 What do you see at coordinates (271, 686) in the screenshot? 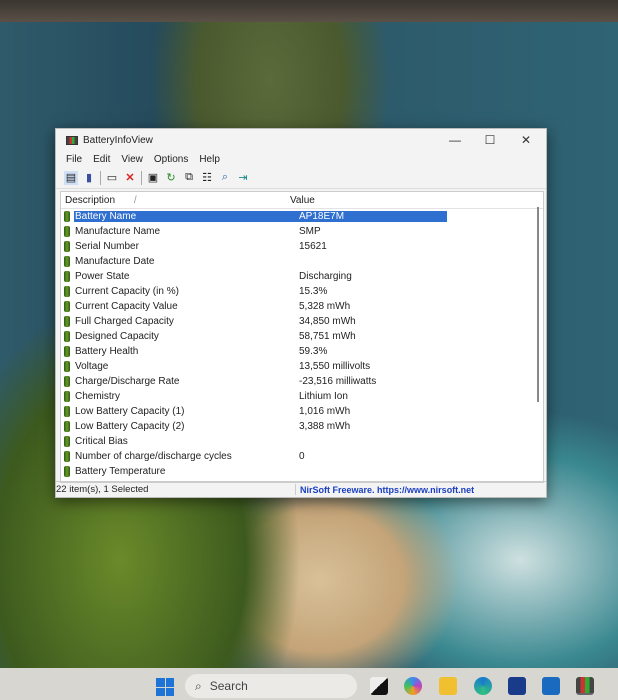
I see `taskbar-search: ⌕ Search` at bounding box center [271, 686].